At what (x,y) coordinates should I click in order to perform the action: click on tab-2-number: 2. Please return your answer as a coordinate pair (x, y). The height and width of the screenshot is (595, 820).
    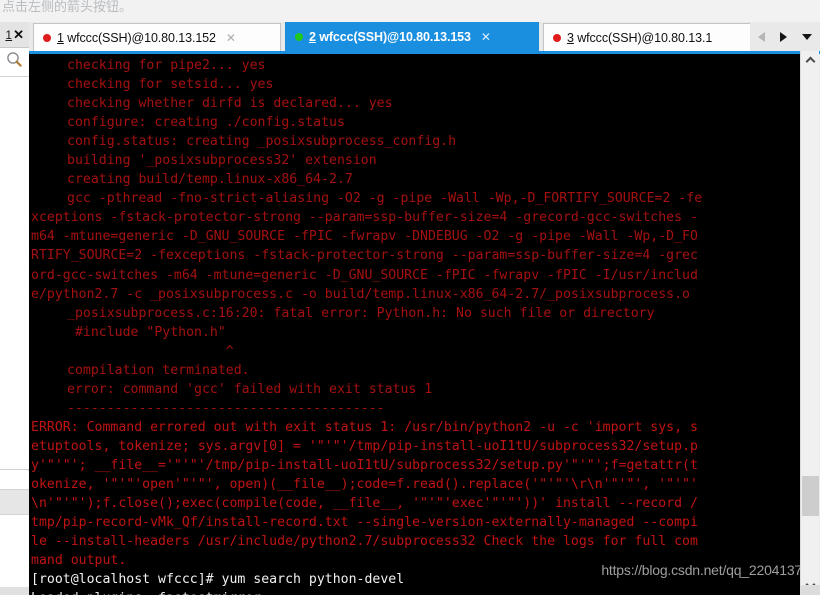
    Looking at the image, I should click on (312, 37).